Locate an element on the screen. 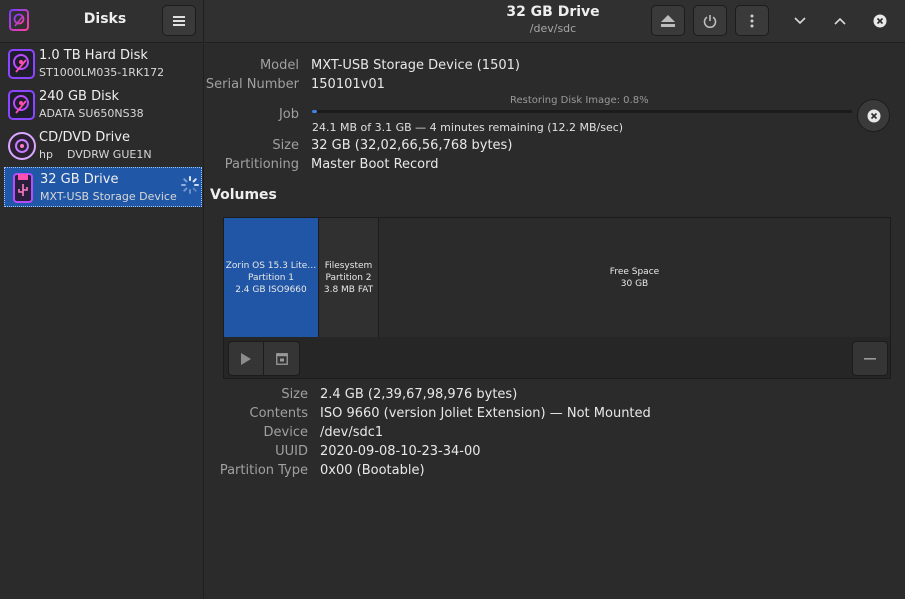 This screenshot has height=599, width=905. partition-number: Partition 2 is located at coordinates (348, 277).